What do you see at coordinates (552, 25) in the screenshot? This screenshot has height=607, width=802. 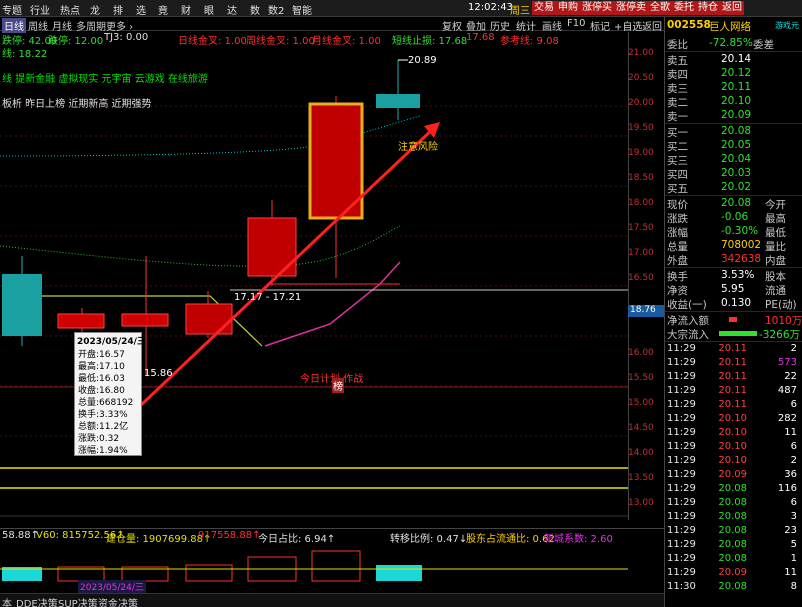 I see `draw-button: 画线` at bounding box center [552, 25].